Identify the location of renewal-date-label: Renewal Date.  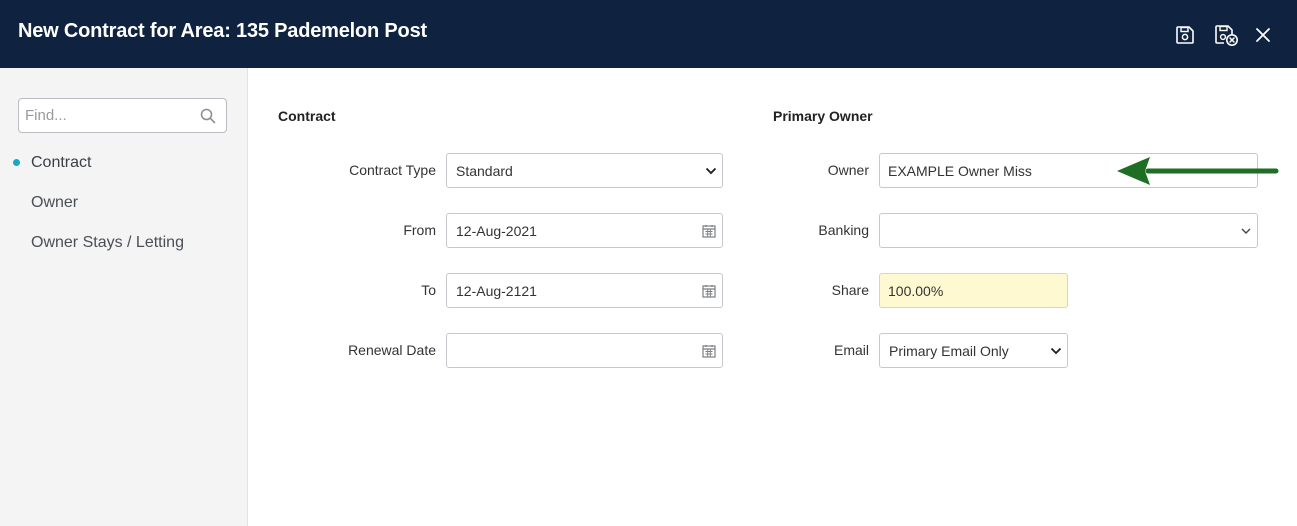
(392, 350).